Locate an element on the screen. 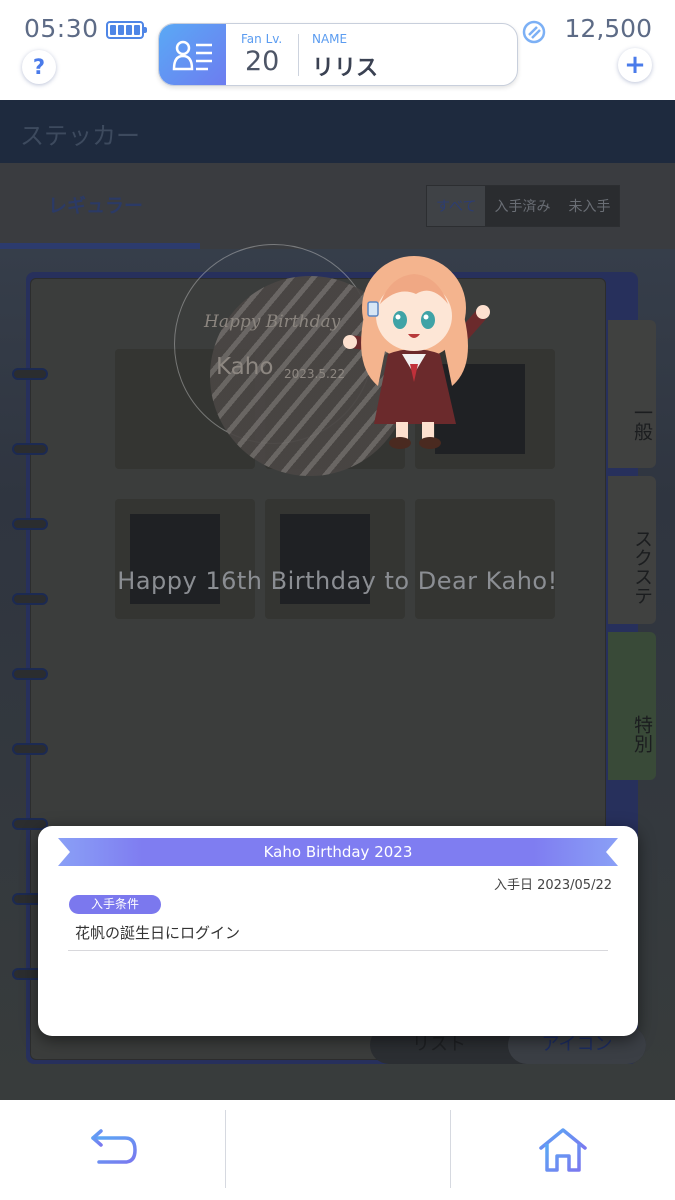 This screenshot has width=675, height=1200. dialog-title-banner: Kaho Birthday 2023 is located at coordinates (338, 852).